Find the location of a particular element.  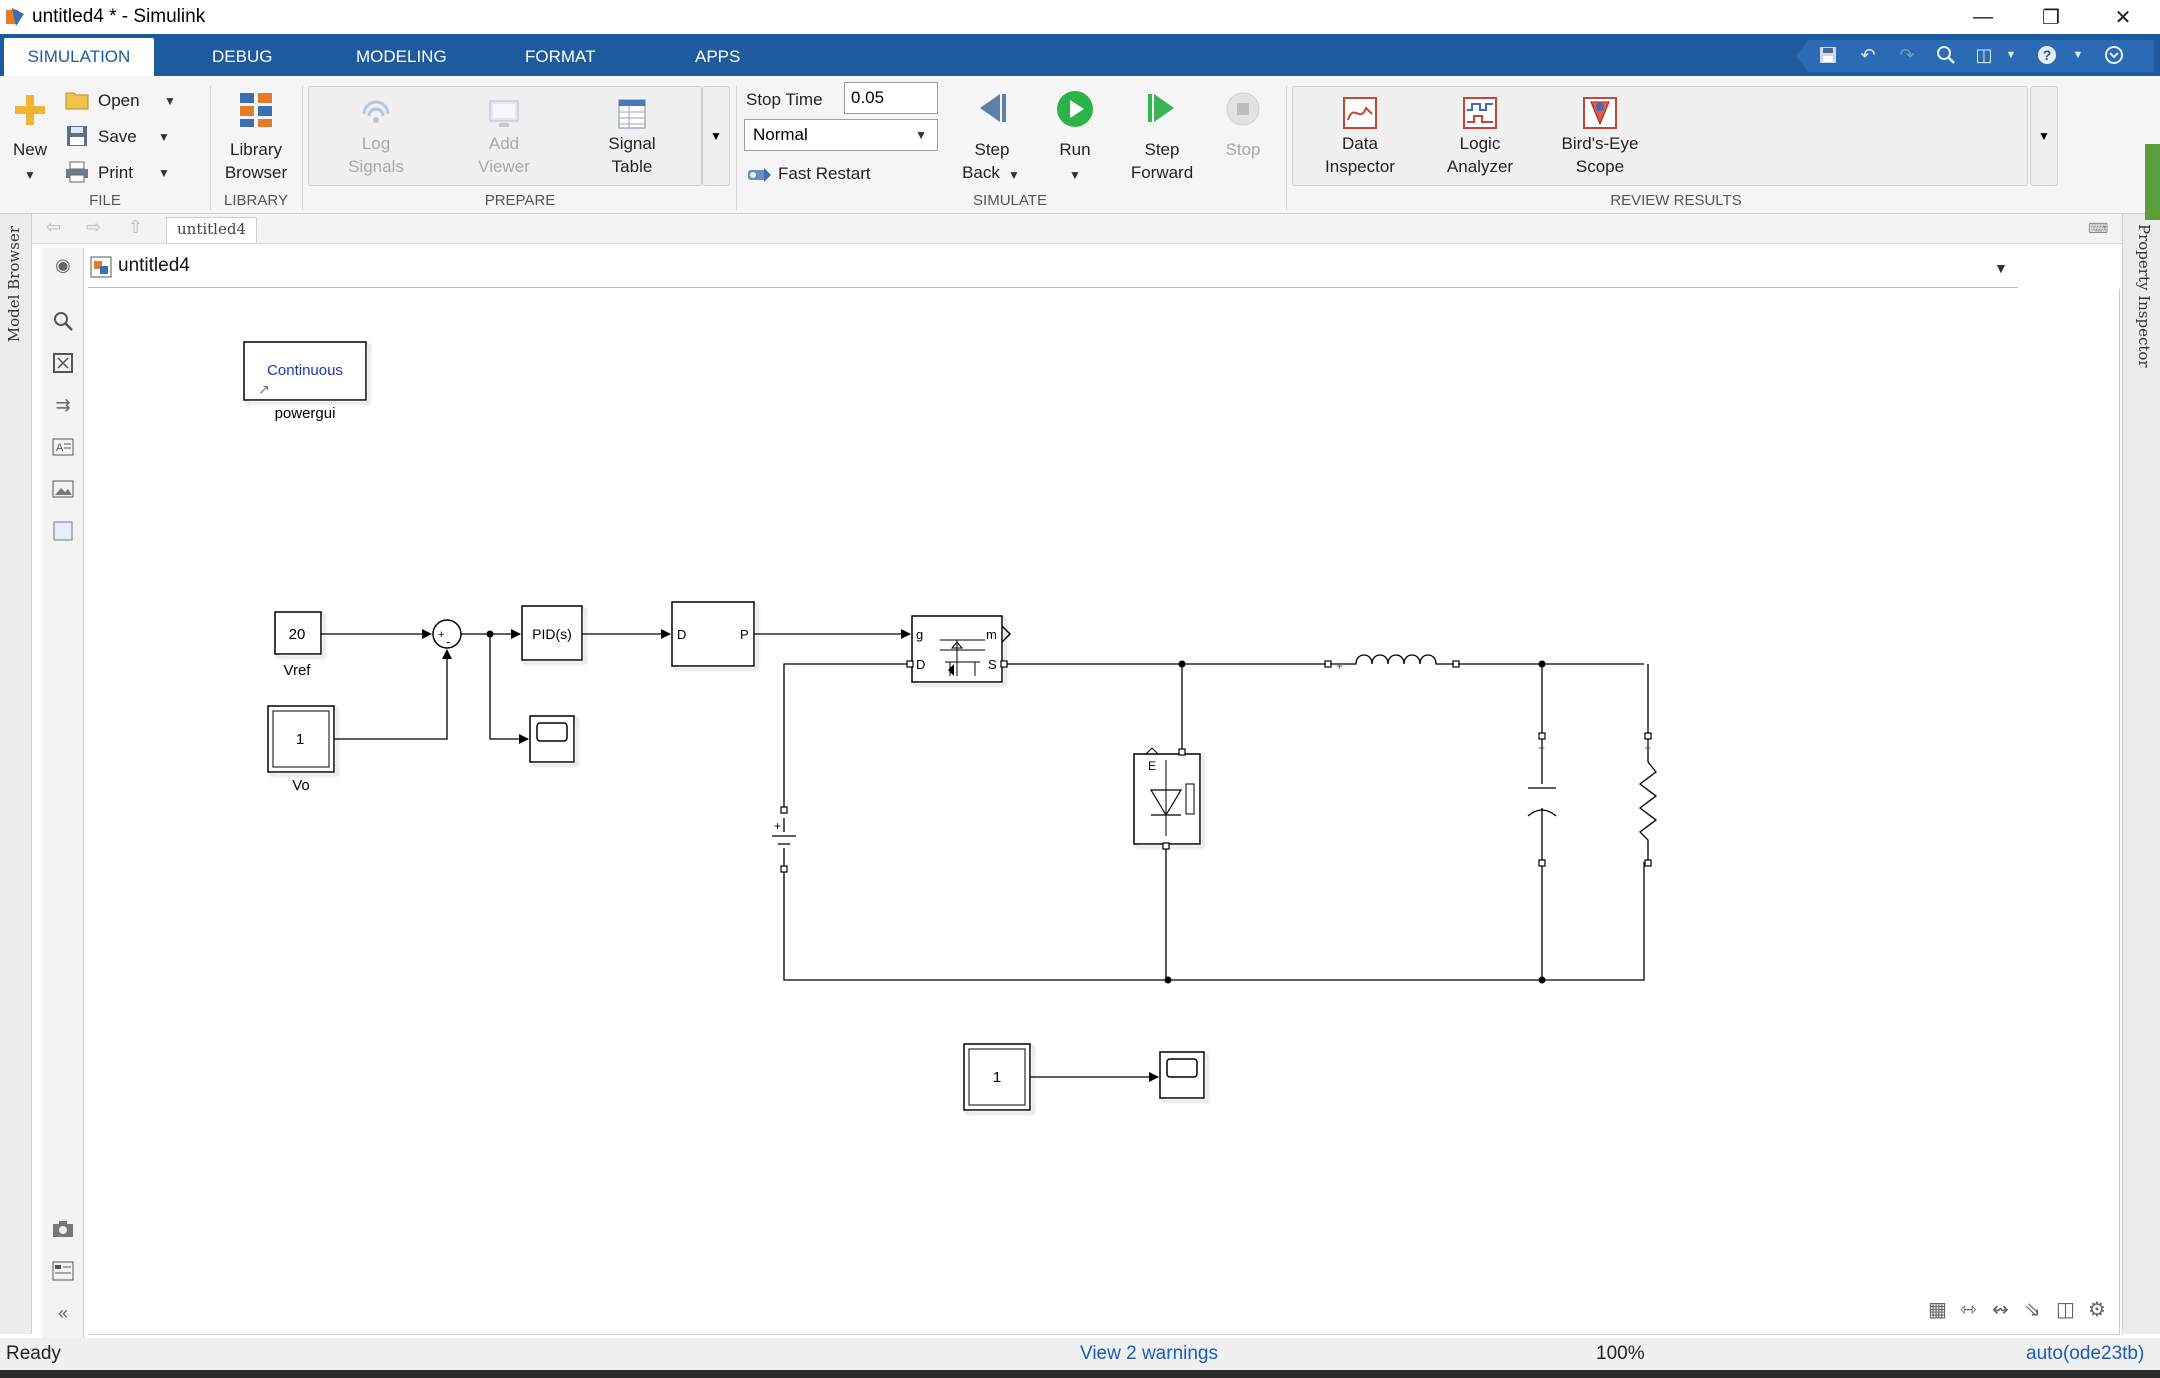

undo-icon: ↶ is located at coordinates (1868, 55).